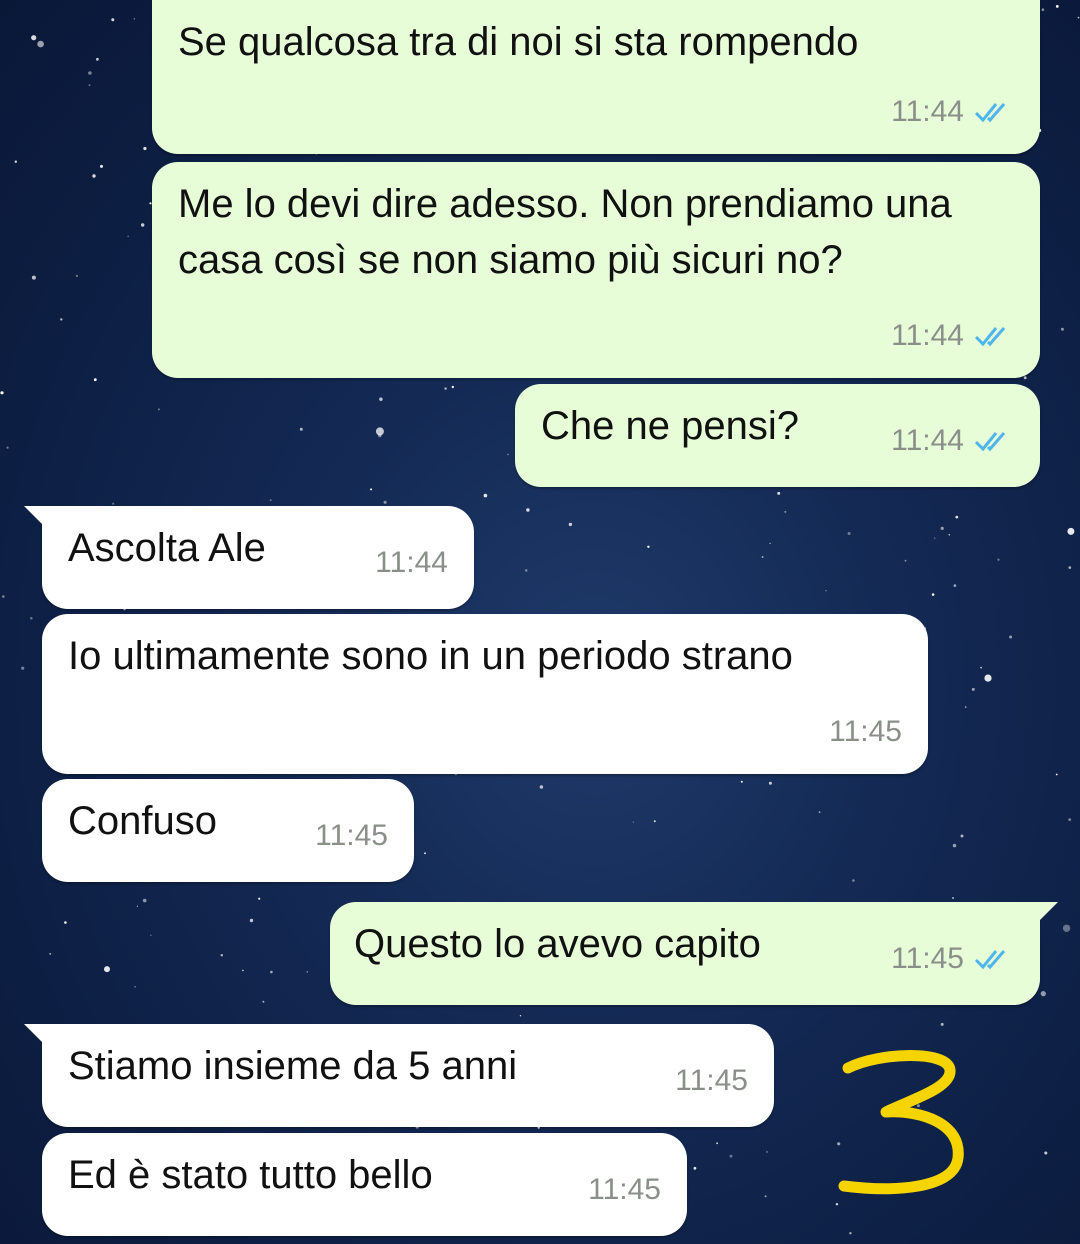 Image resolution: width=1080 pixels, height=1244 pixels. I want to click on message-text: Ed è stato tutto bello, so click(250, 1175).